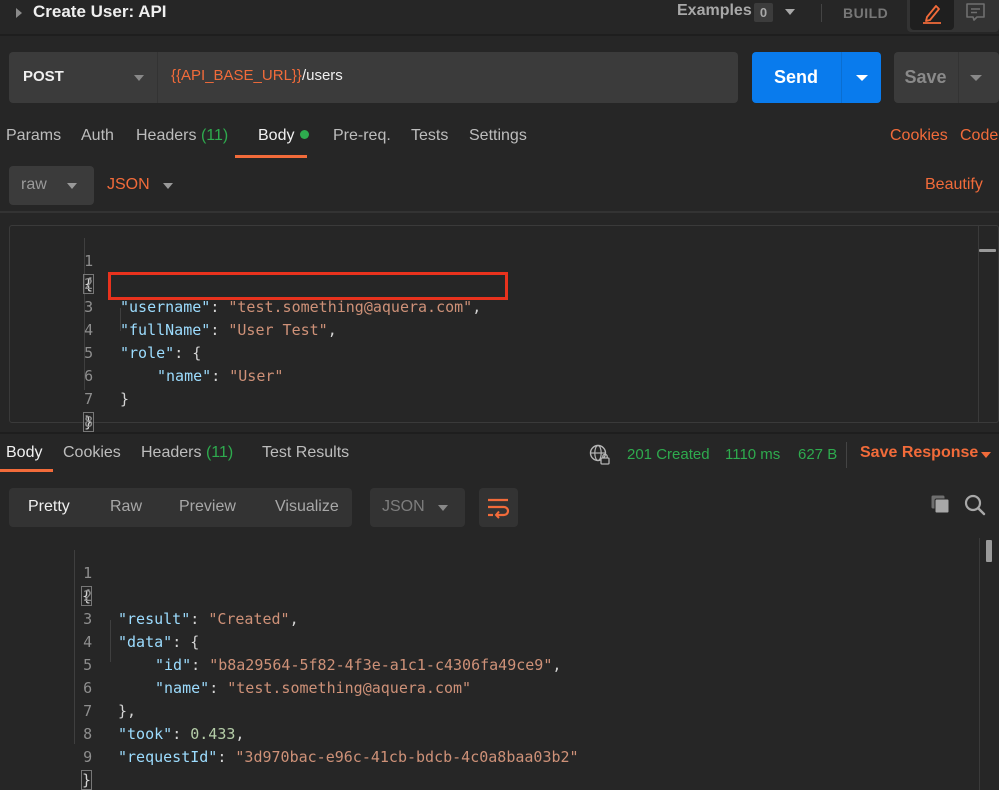 The image size is (999, 790). I want to click on comment-icon, so click(975, 12).